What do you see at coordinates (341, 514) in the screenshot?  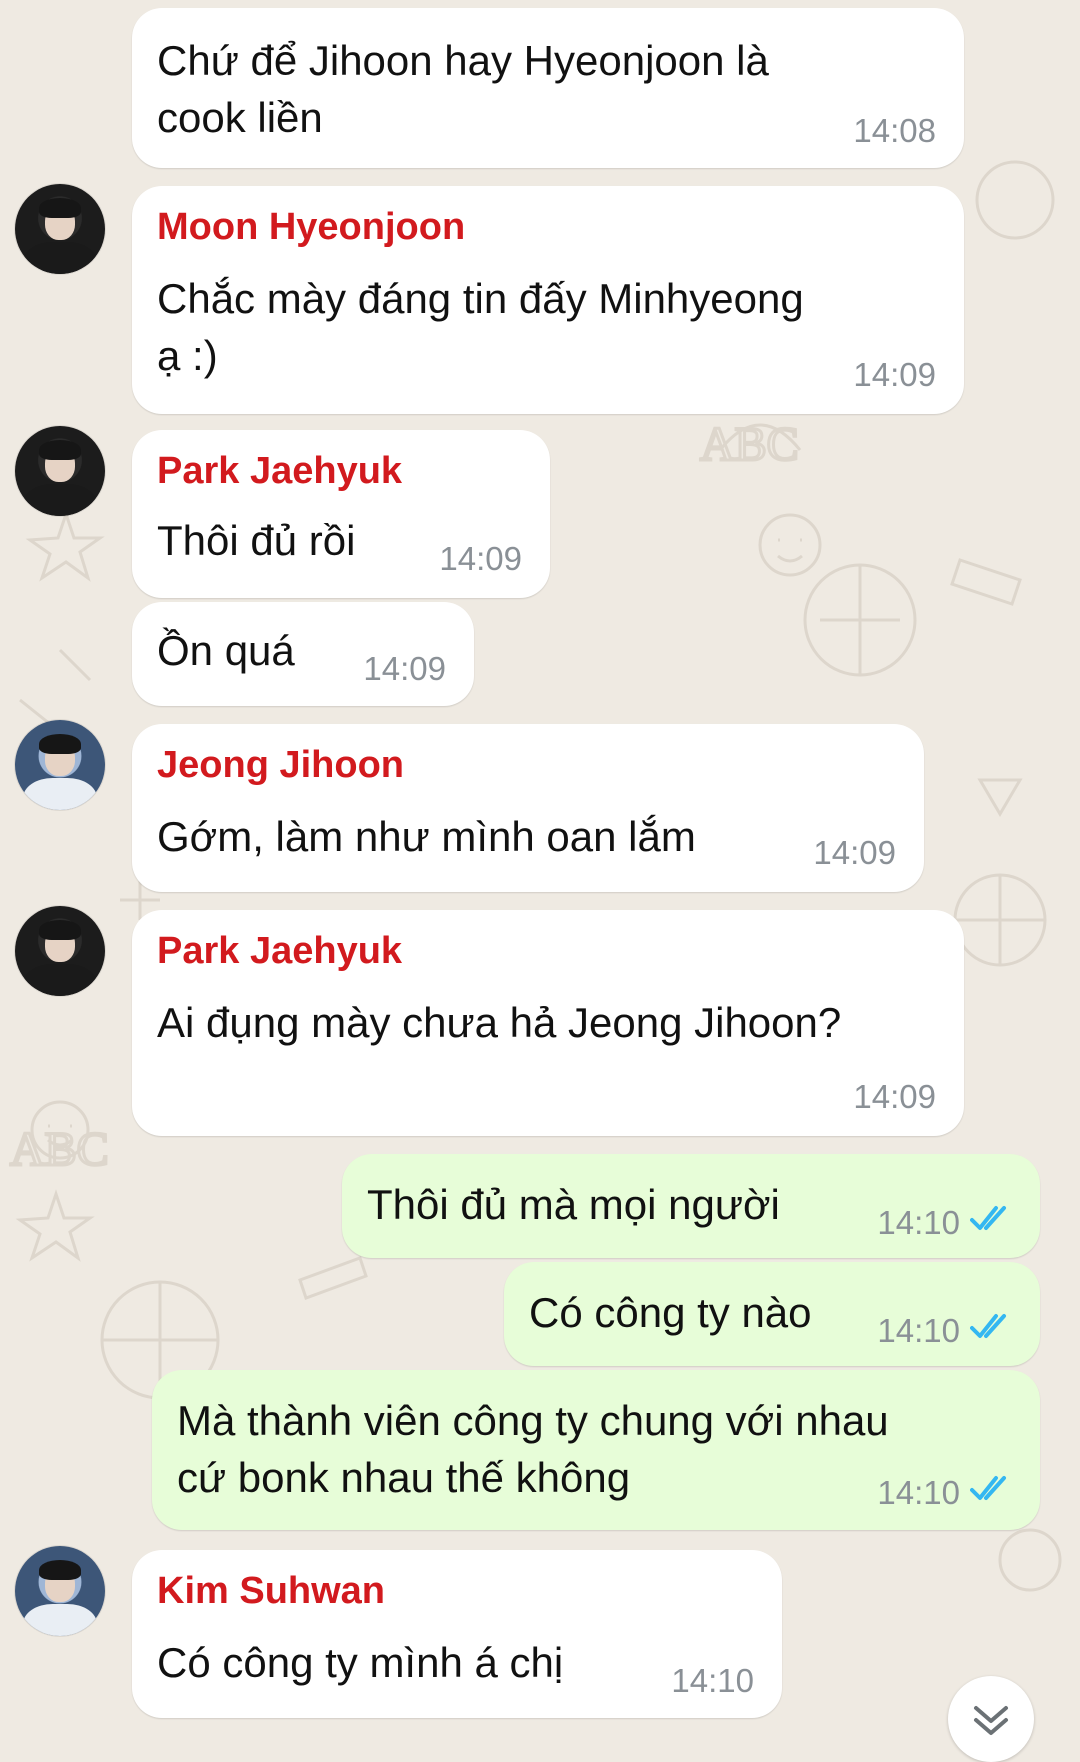 I see `message-bubble: Park Jaehyuk Thôi đủ rồi 14:09` at bounding box center [341, 514].